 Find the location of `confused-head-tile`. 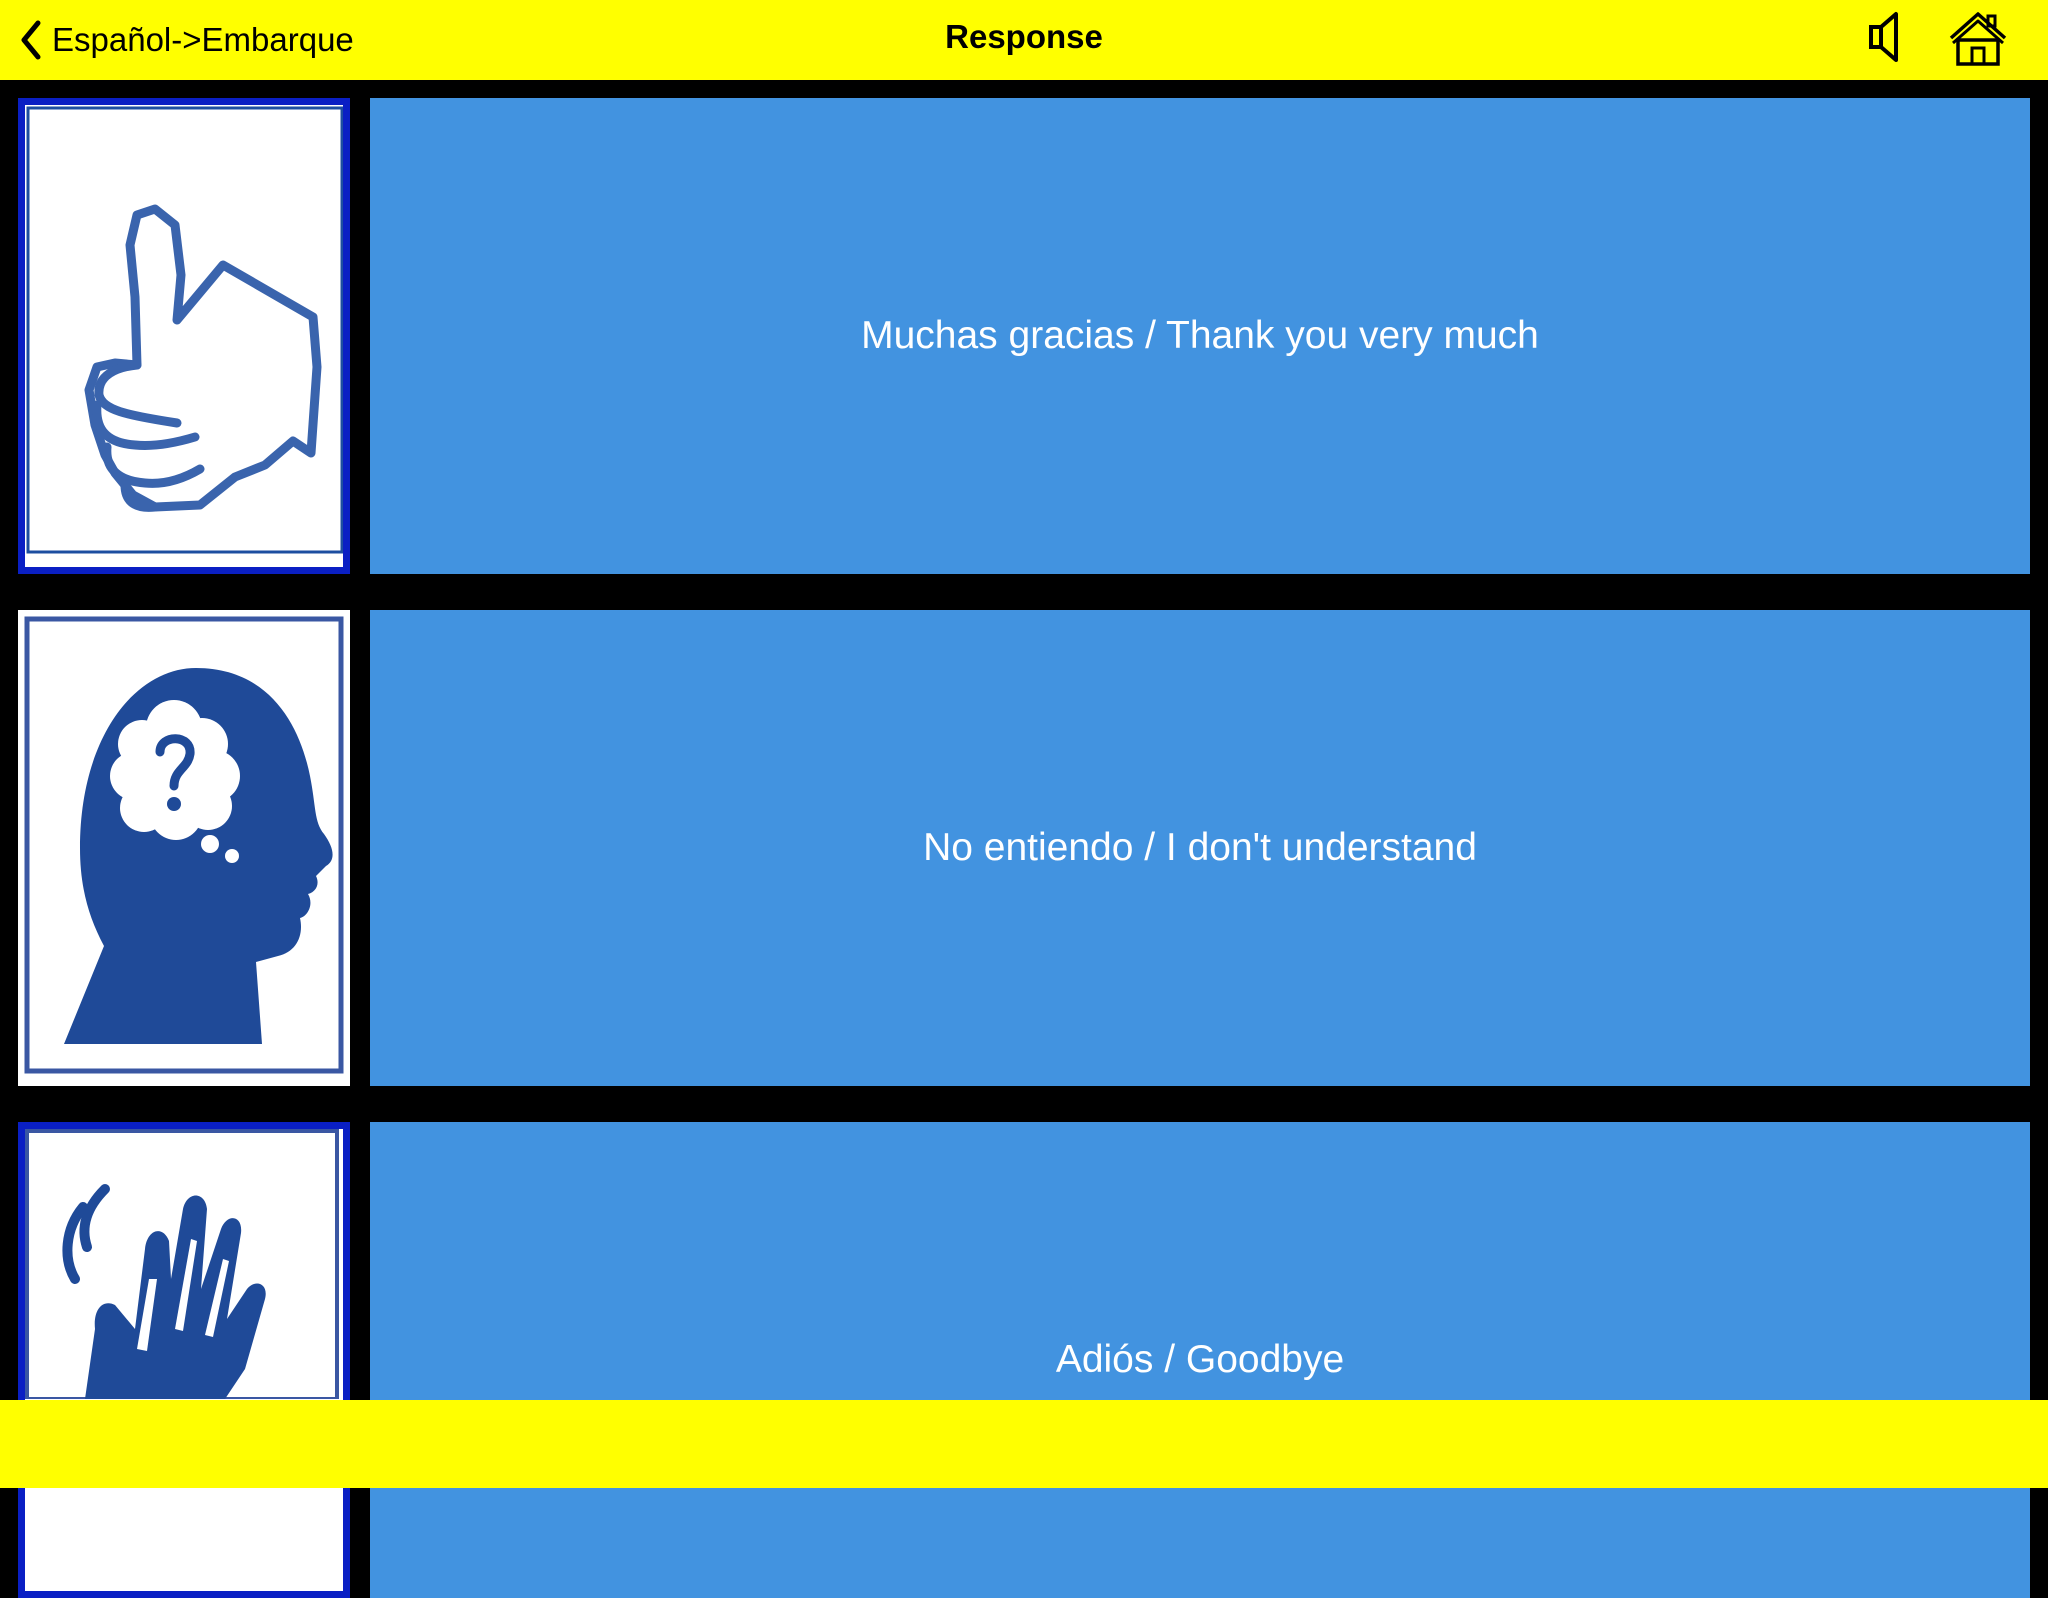

confused-head-tile is located at coordinates (184, 848).